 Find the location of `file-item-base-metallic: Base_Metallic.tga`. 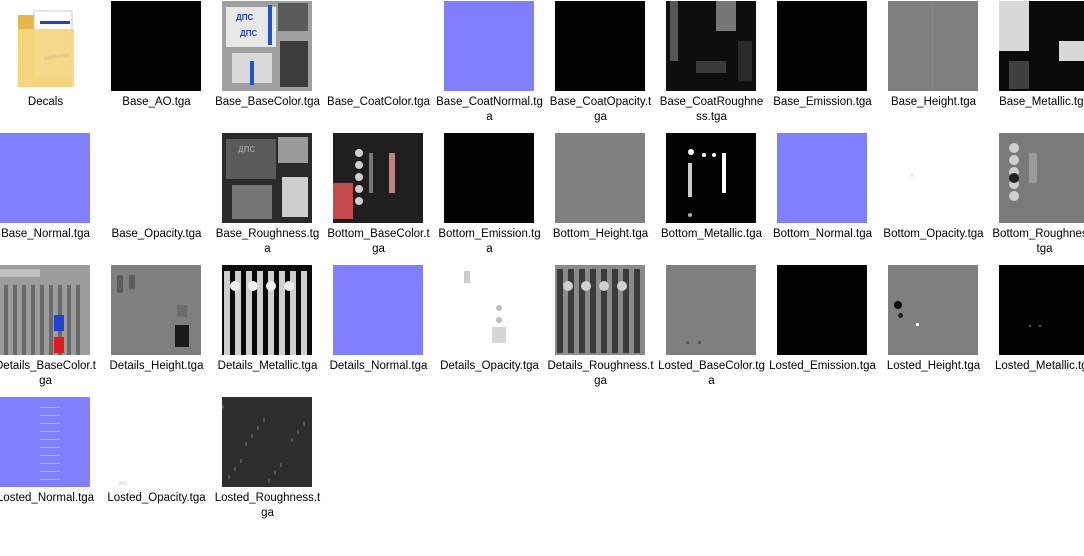

file-item-base-metallic: Base_Metallic.tga is located at coordinates (1036, 65).